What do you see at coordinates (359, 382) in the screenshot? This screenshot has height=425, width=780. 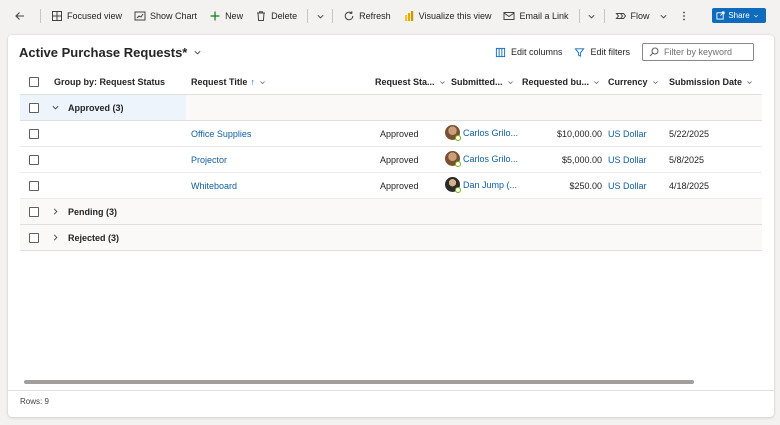 I see `horizontal-scrollbar` at bounding box center [359, 382].